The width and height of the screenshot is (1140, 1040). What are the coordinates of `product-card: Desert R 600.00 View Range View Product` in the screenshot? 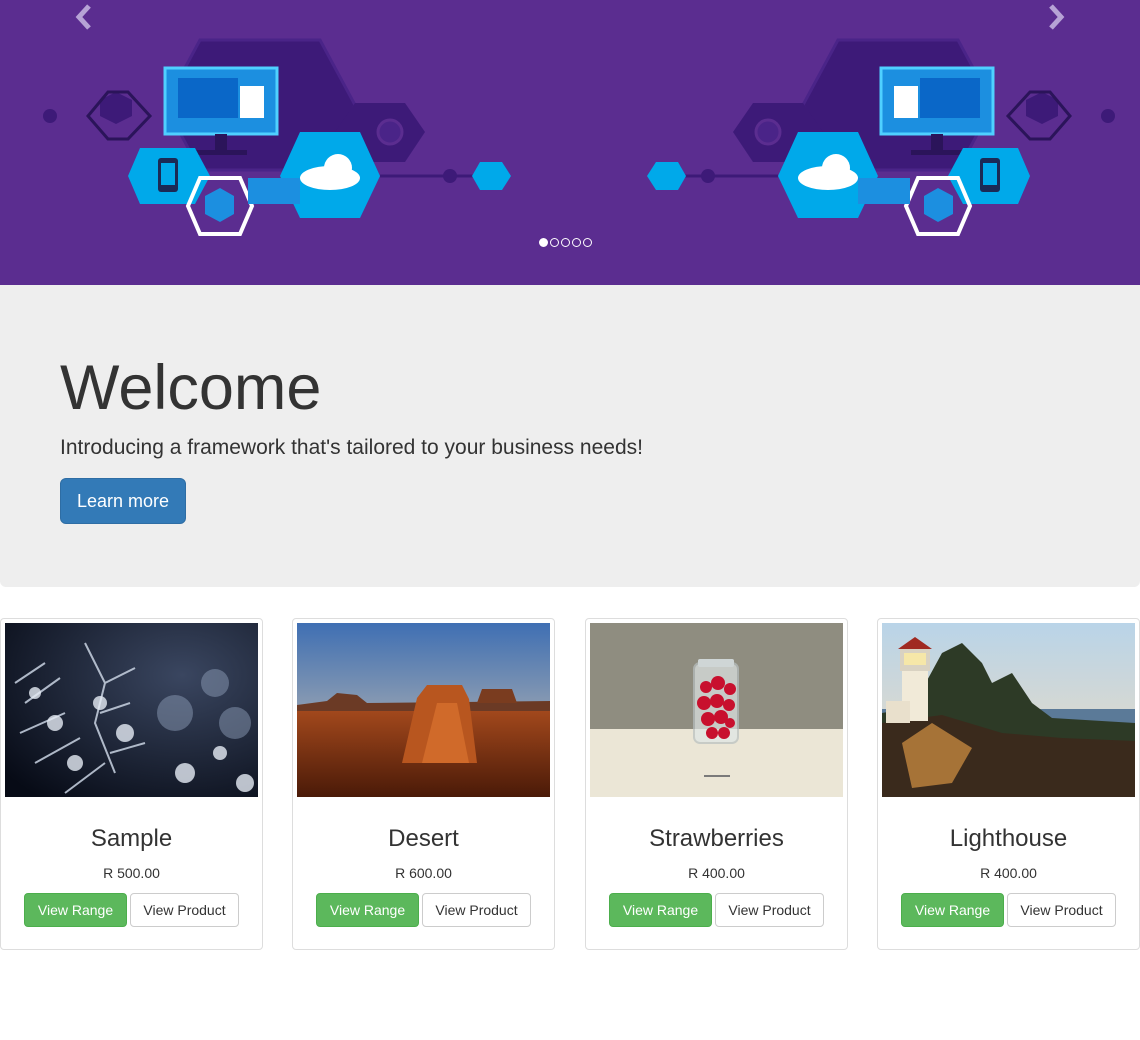 It's located at (423, 784).